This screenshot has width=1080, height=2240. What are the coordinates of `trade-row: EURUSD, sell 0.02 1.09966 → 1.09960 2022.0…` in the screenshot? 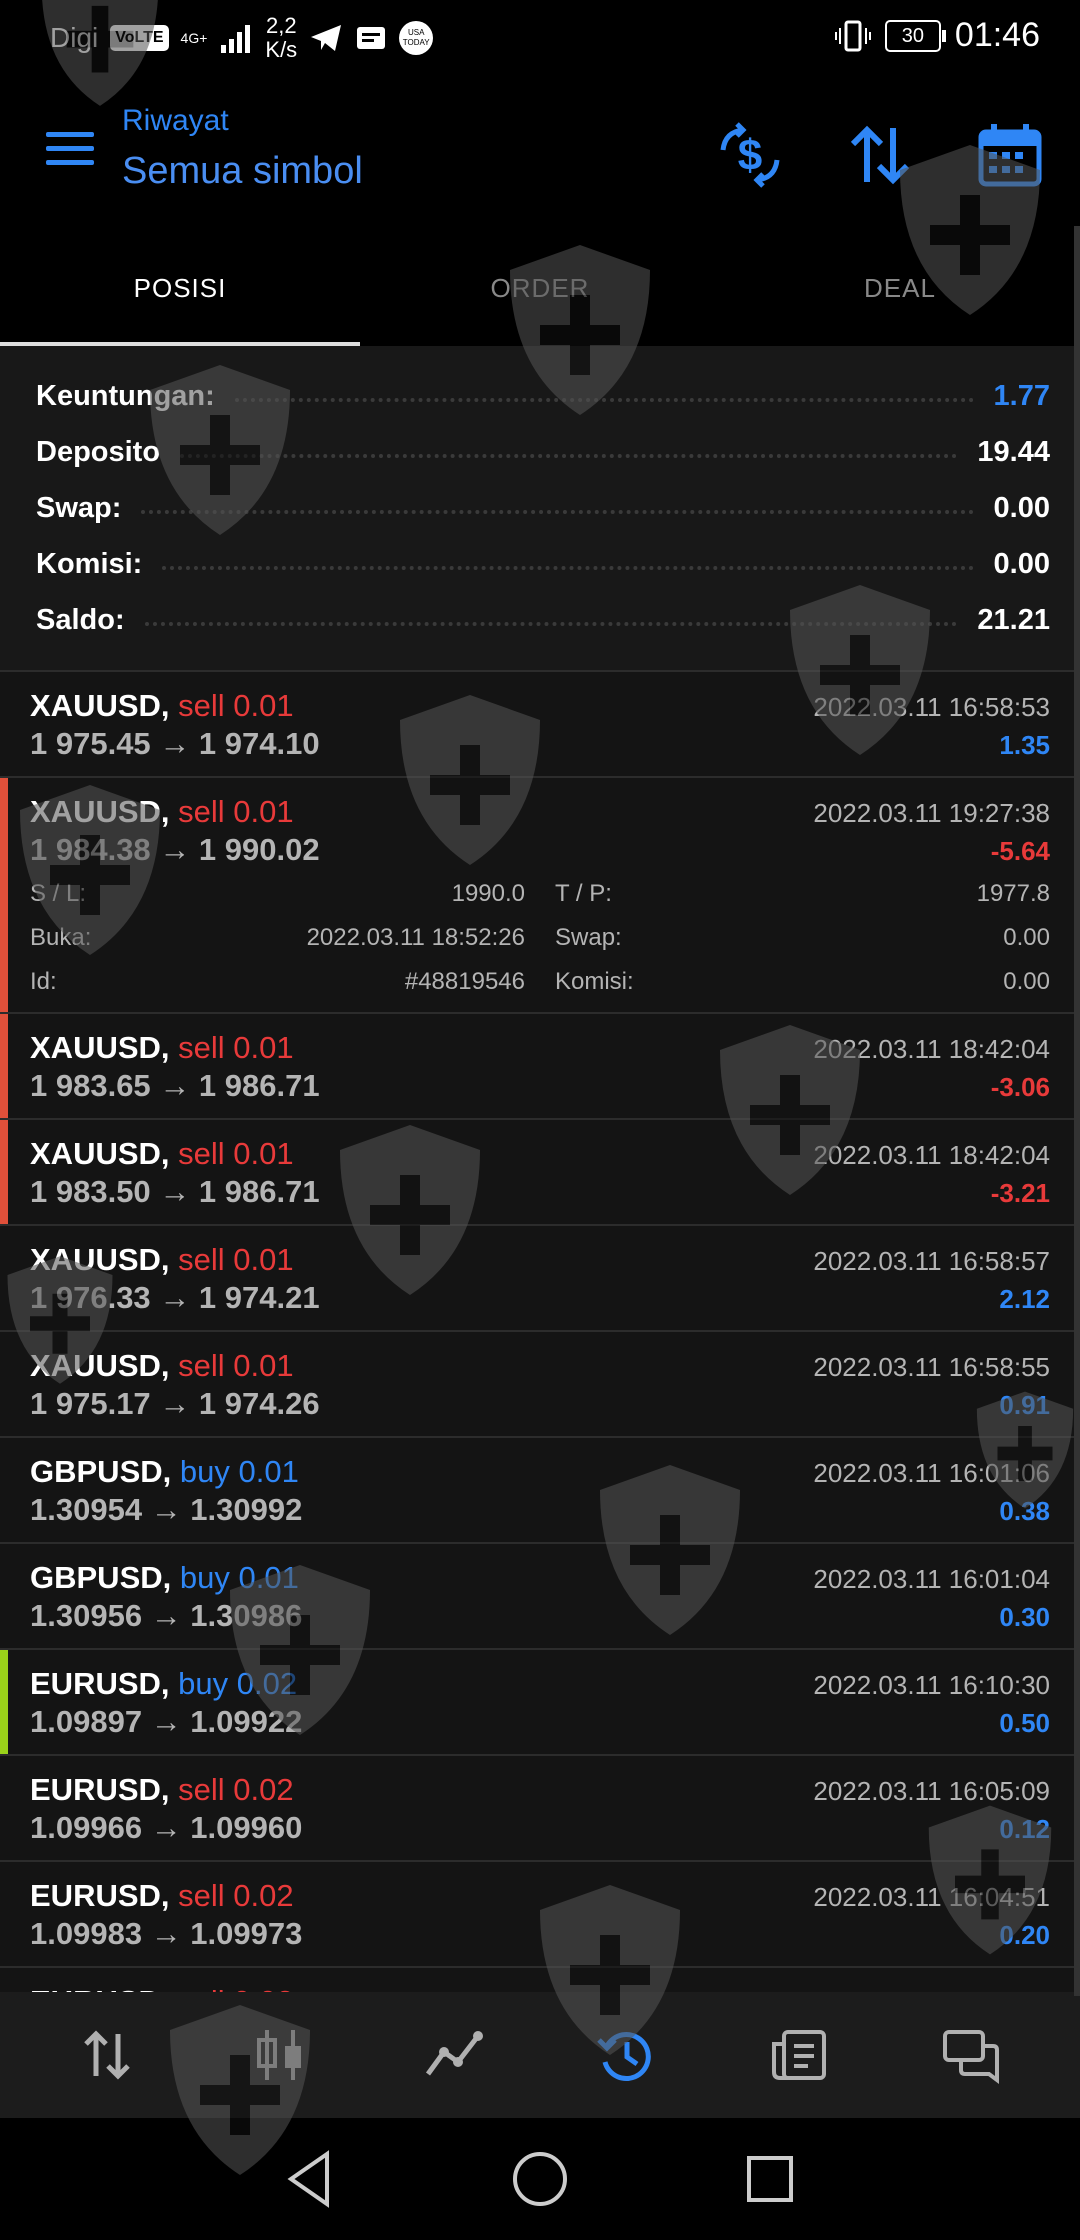 It's located at (540, 1809).